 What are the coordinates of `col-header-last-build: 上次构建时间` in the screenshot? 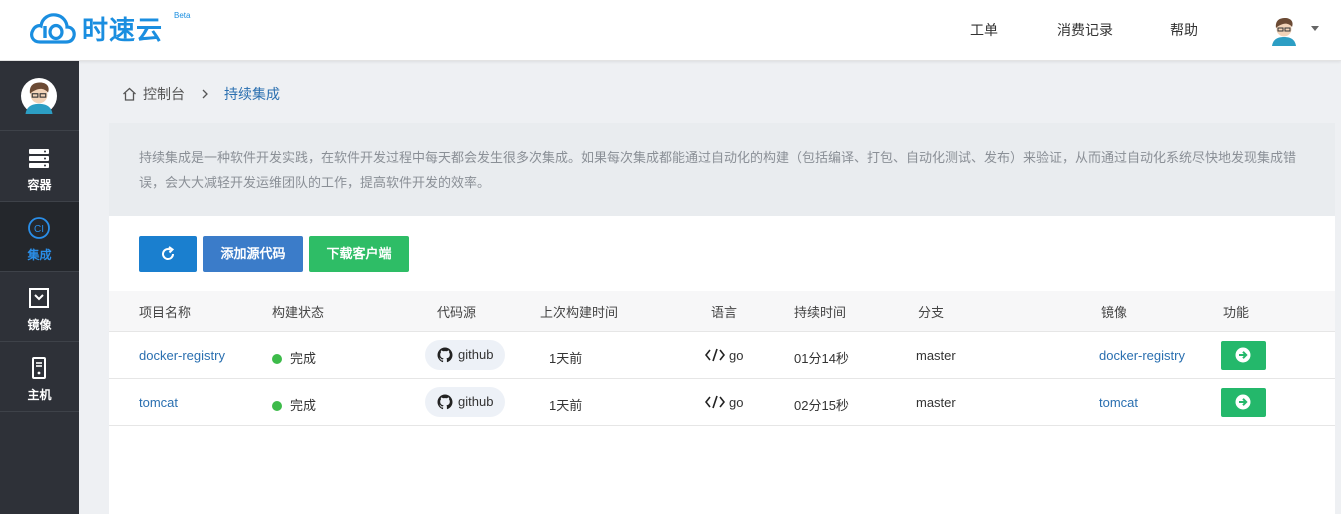 It's located at (579, 312).